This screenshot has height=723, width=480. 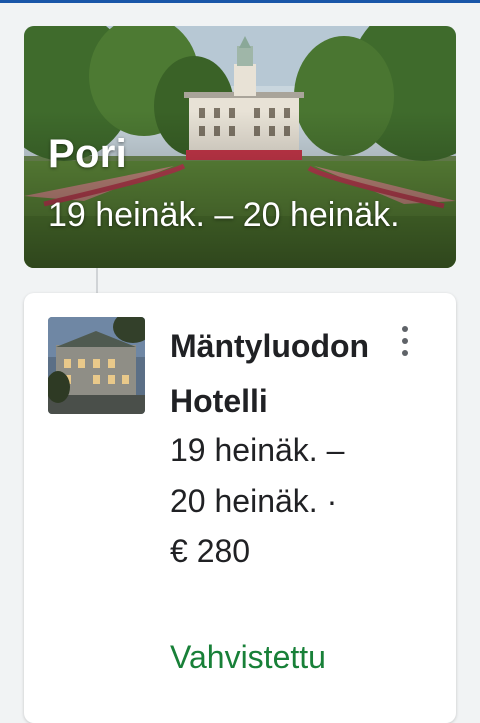 I want to click on hotel-thumbnail, so click(x=96, y=365).